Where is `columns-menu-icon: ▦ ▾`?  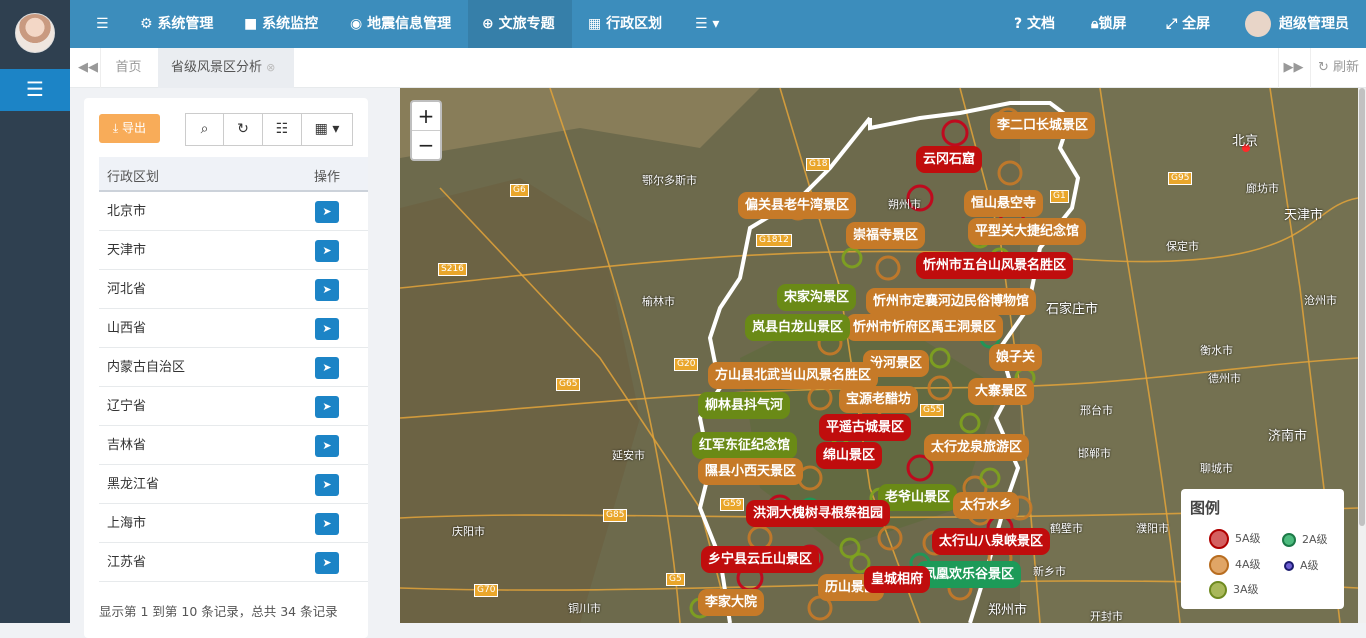 columns-menu-icon: ▦ ▾ is located at coordinates (327, 129).